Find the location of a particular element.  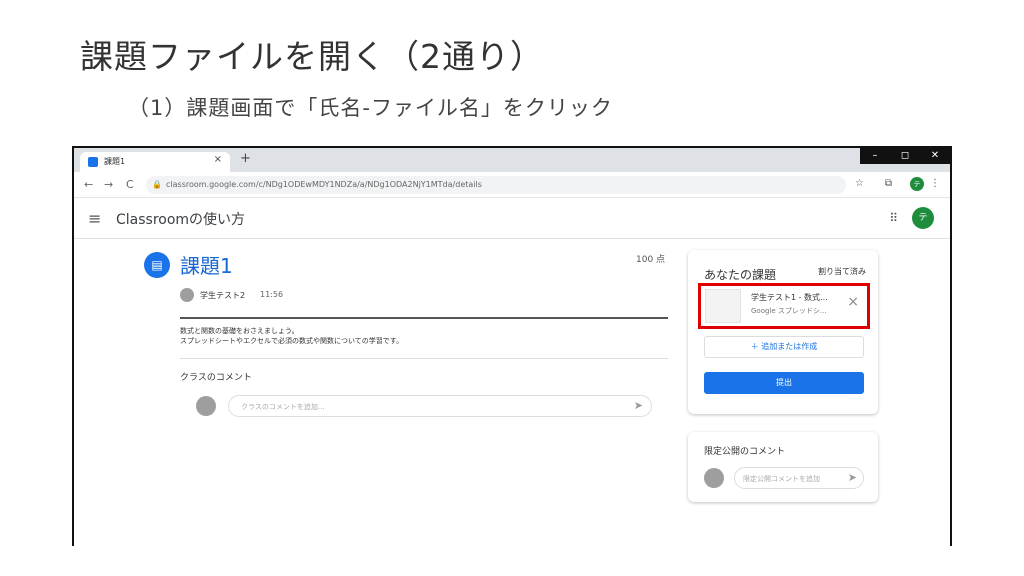

post-time: 11:56 is located at coordinates (272, 294).